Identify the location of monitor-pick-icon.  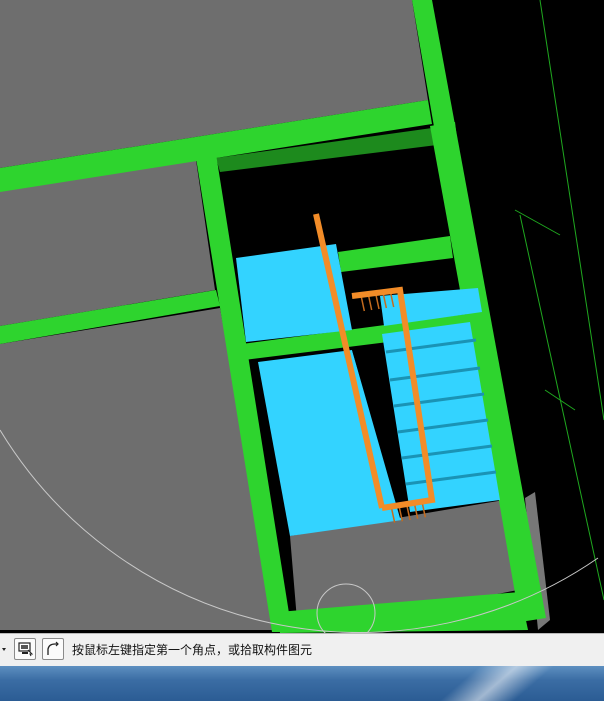
(25, 649).